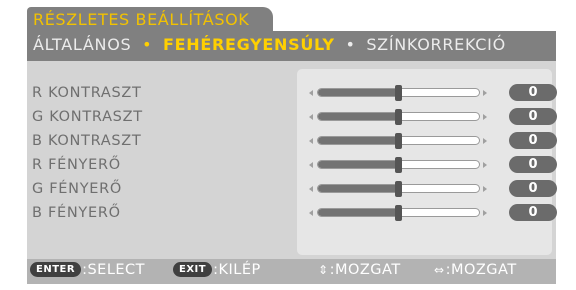  I want to click on setting-label-g-fenyero: G FÉNYERŐ, so click(87, 189).